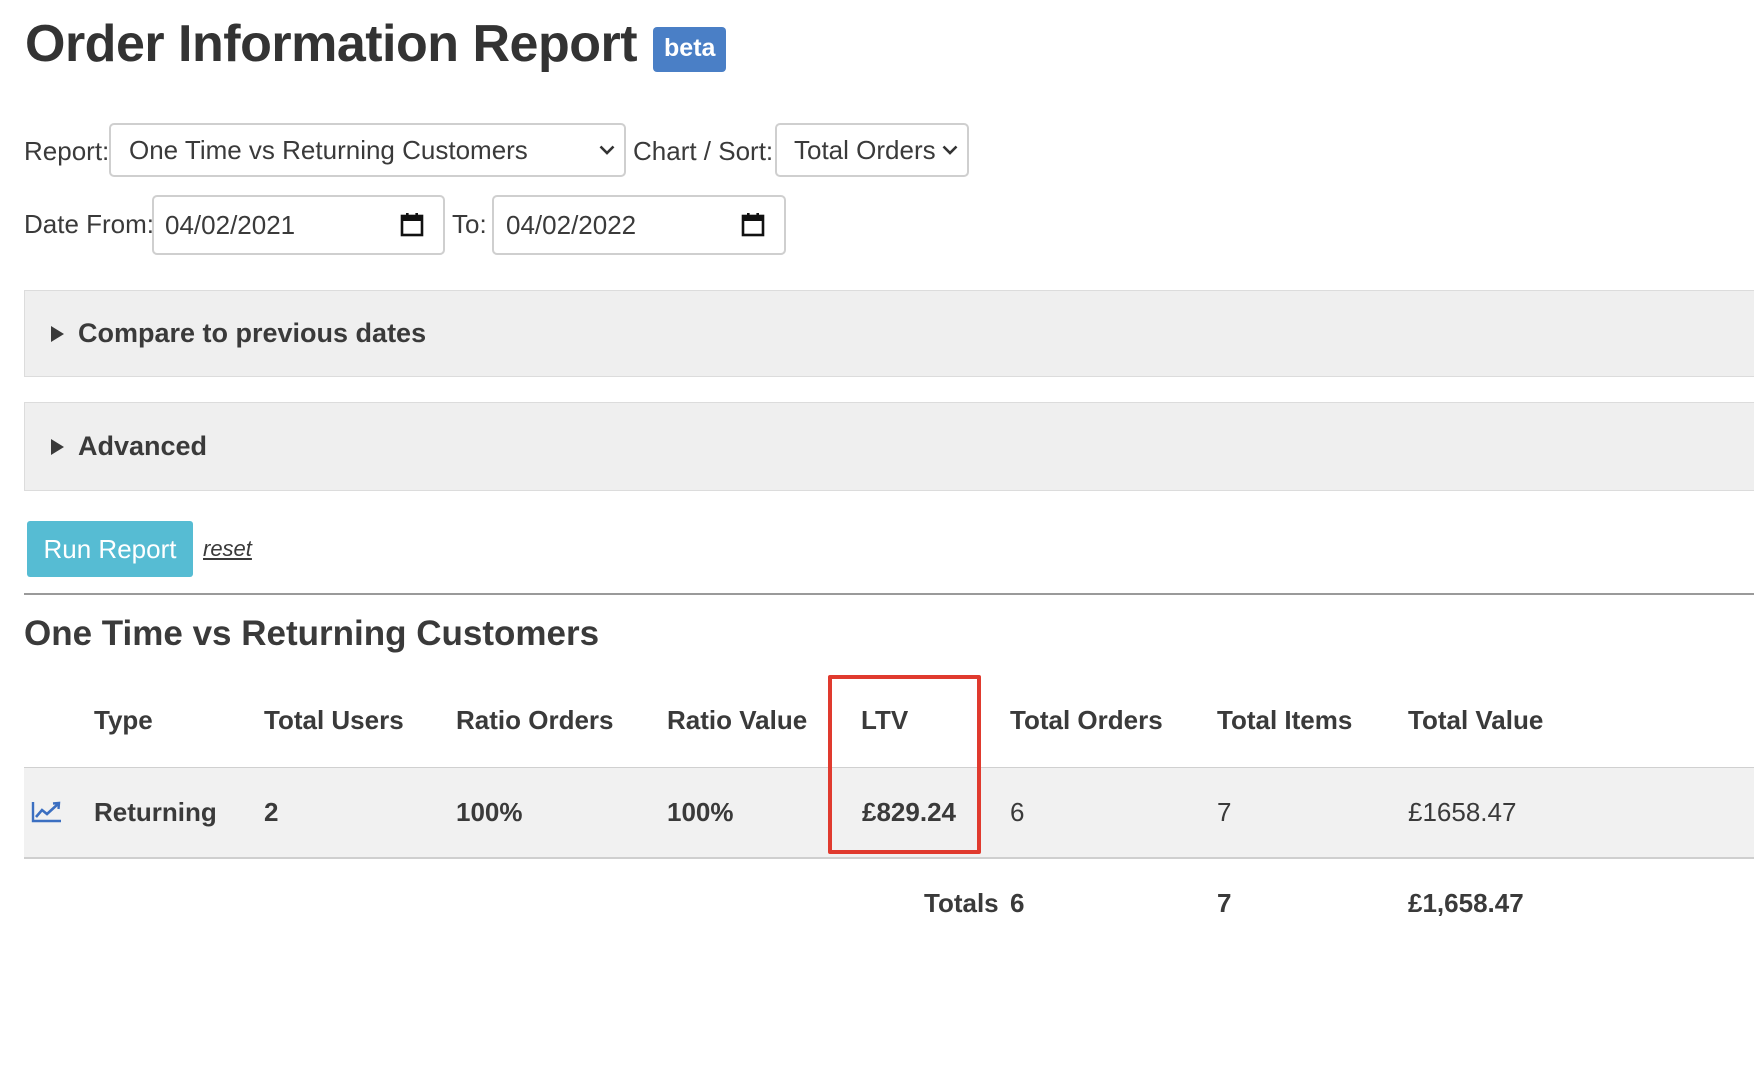 Image resolution: width=1754 pixels, height=1068 pixels. What do you see at coordinates (328, 149) in the screenshot?
I see `report-select-value: One Time vs Returning Customers` at bounding box center [328, 149].